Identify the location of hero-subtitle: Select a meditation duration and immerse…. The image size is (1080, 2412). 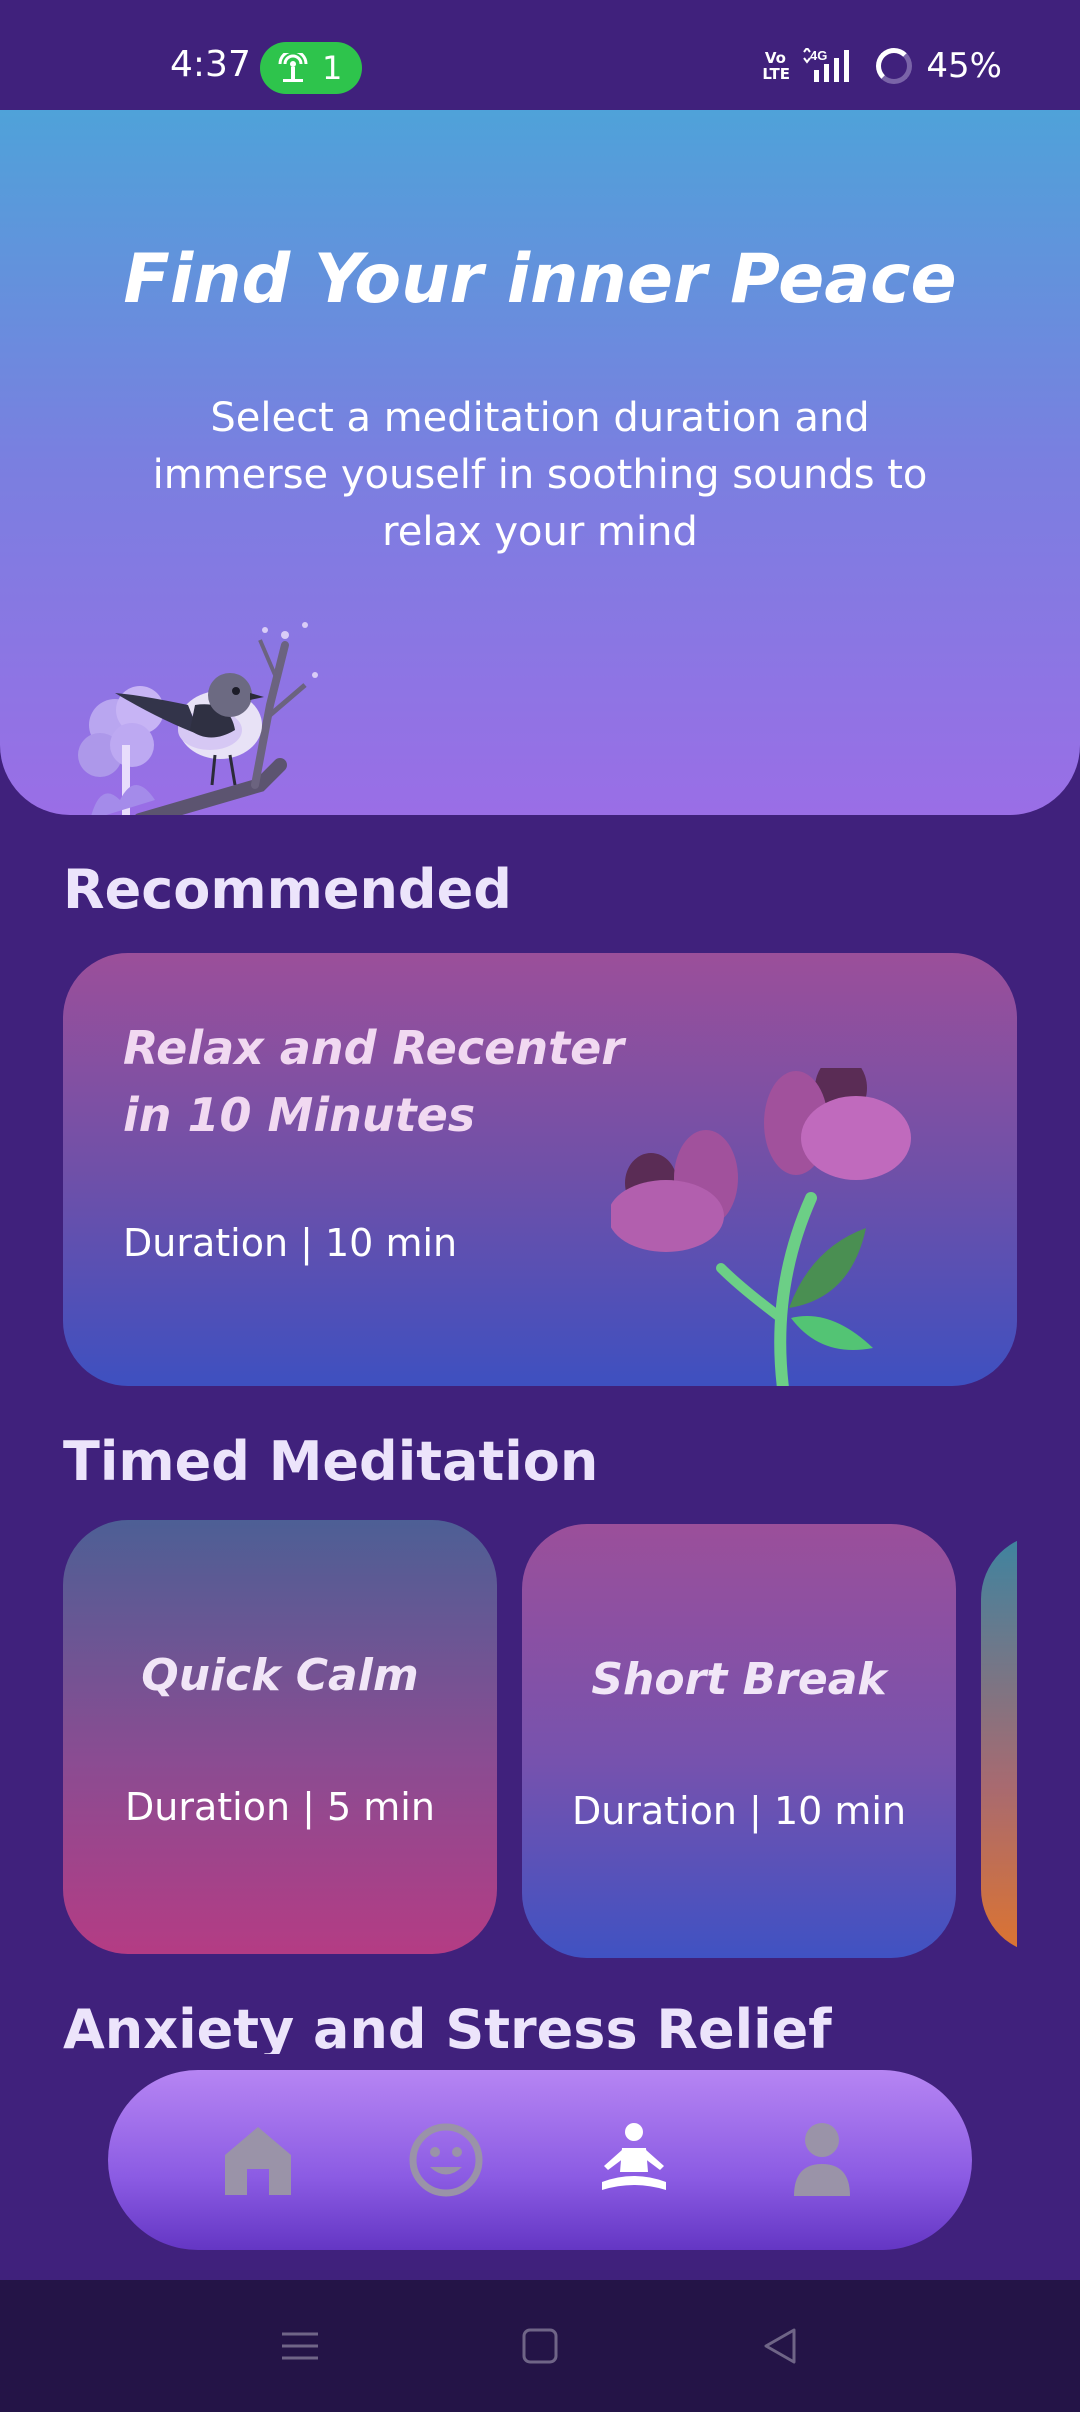
(540, 475).